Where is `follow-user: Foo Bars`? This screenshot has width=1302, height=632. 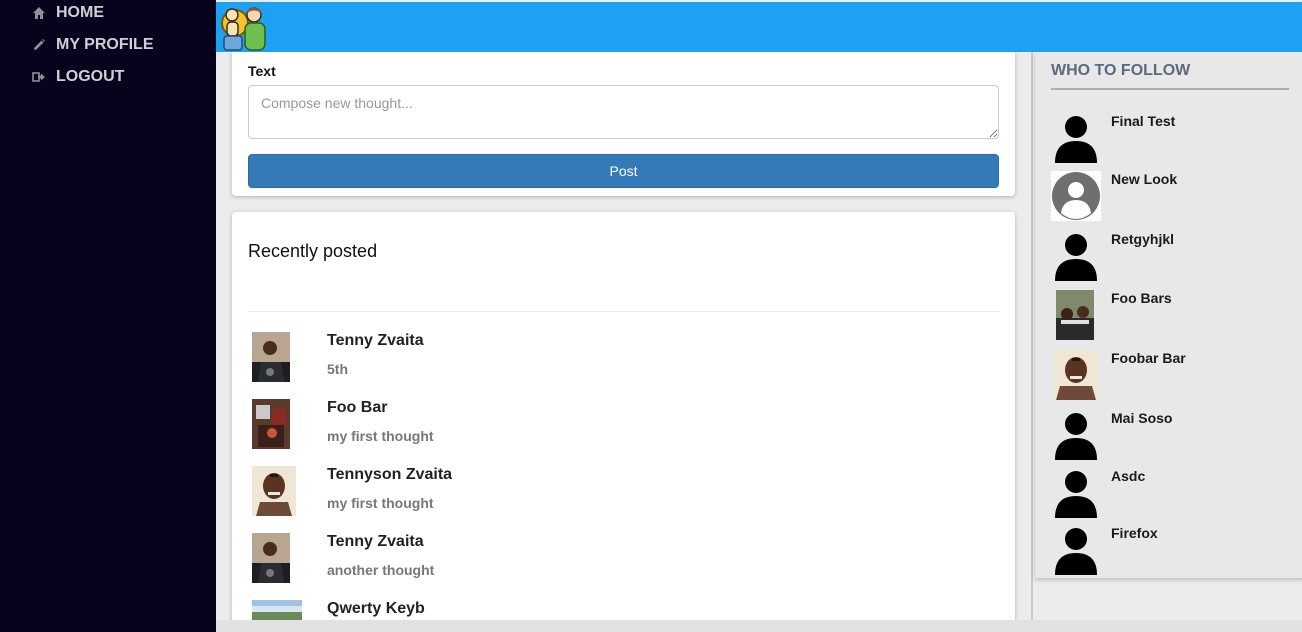
follow-user: Foo Bars is located at coordinates (1171, 318).